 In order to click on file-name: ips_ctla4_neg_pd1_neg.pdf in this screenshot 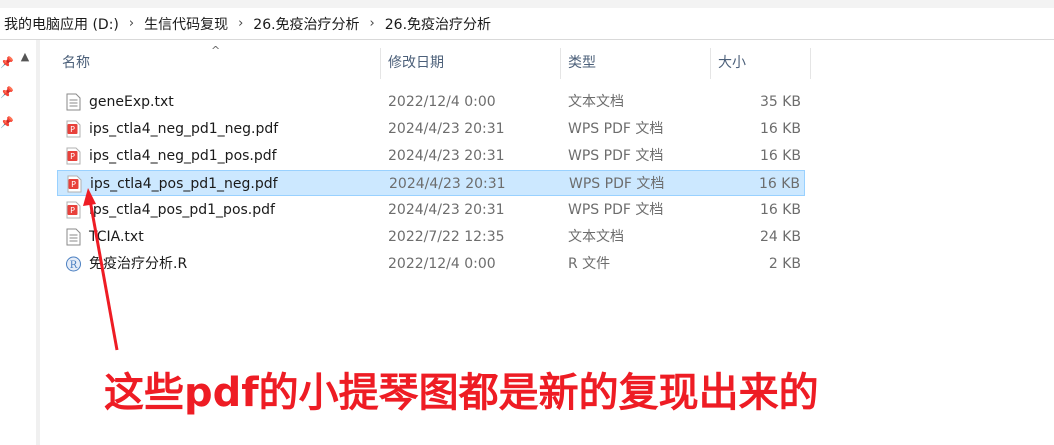, I will do `click(184, 129)`.